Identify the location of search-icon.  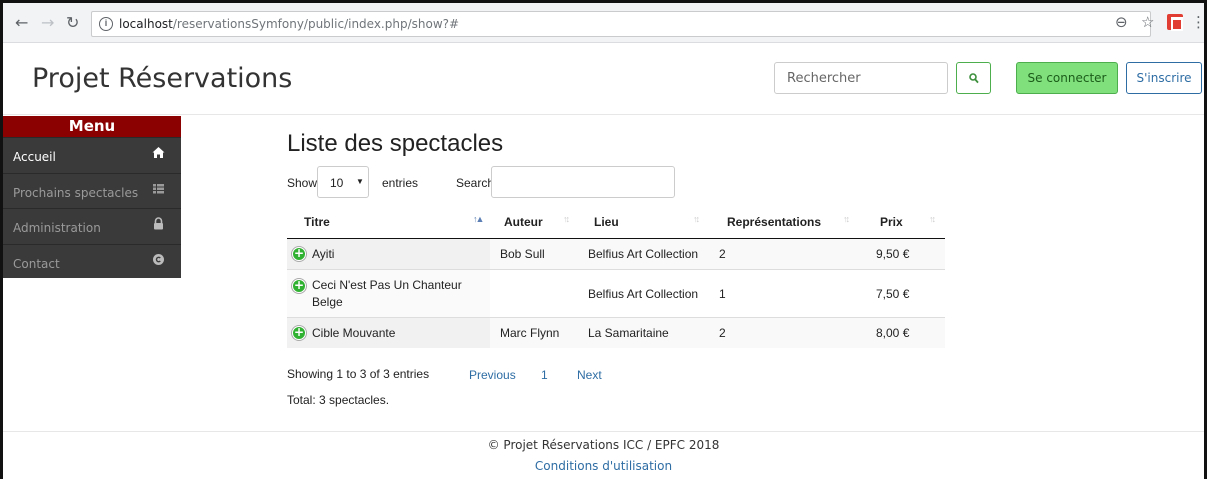
(974, 78).